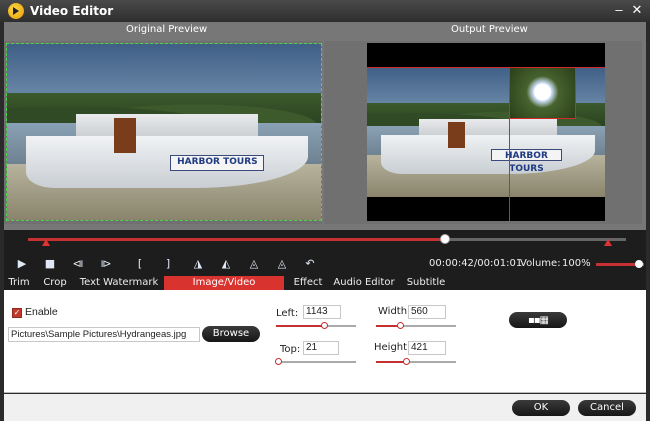  I want to click on volume-fill, so click(618, 264).